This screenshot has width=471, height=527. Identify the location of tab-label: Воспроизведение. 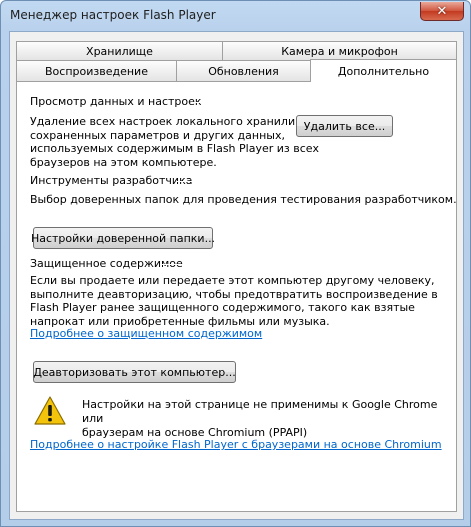
(96, 71).